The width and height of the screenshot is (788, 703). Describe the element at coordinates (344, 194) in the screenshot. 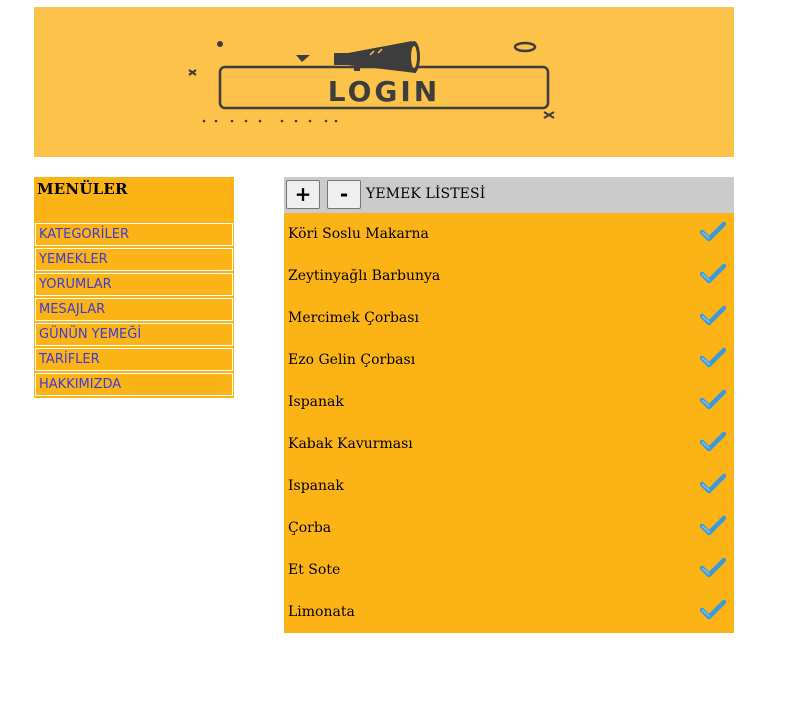

I see `remove-button: -` at that location.